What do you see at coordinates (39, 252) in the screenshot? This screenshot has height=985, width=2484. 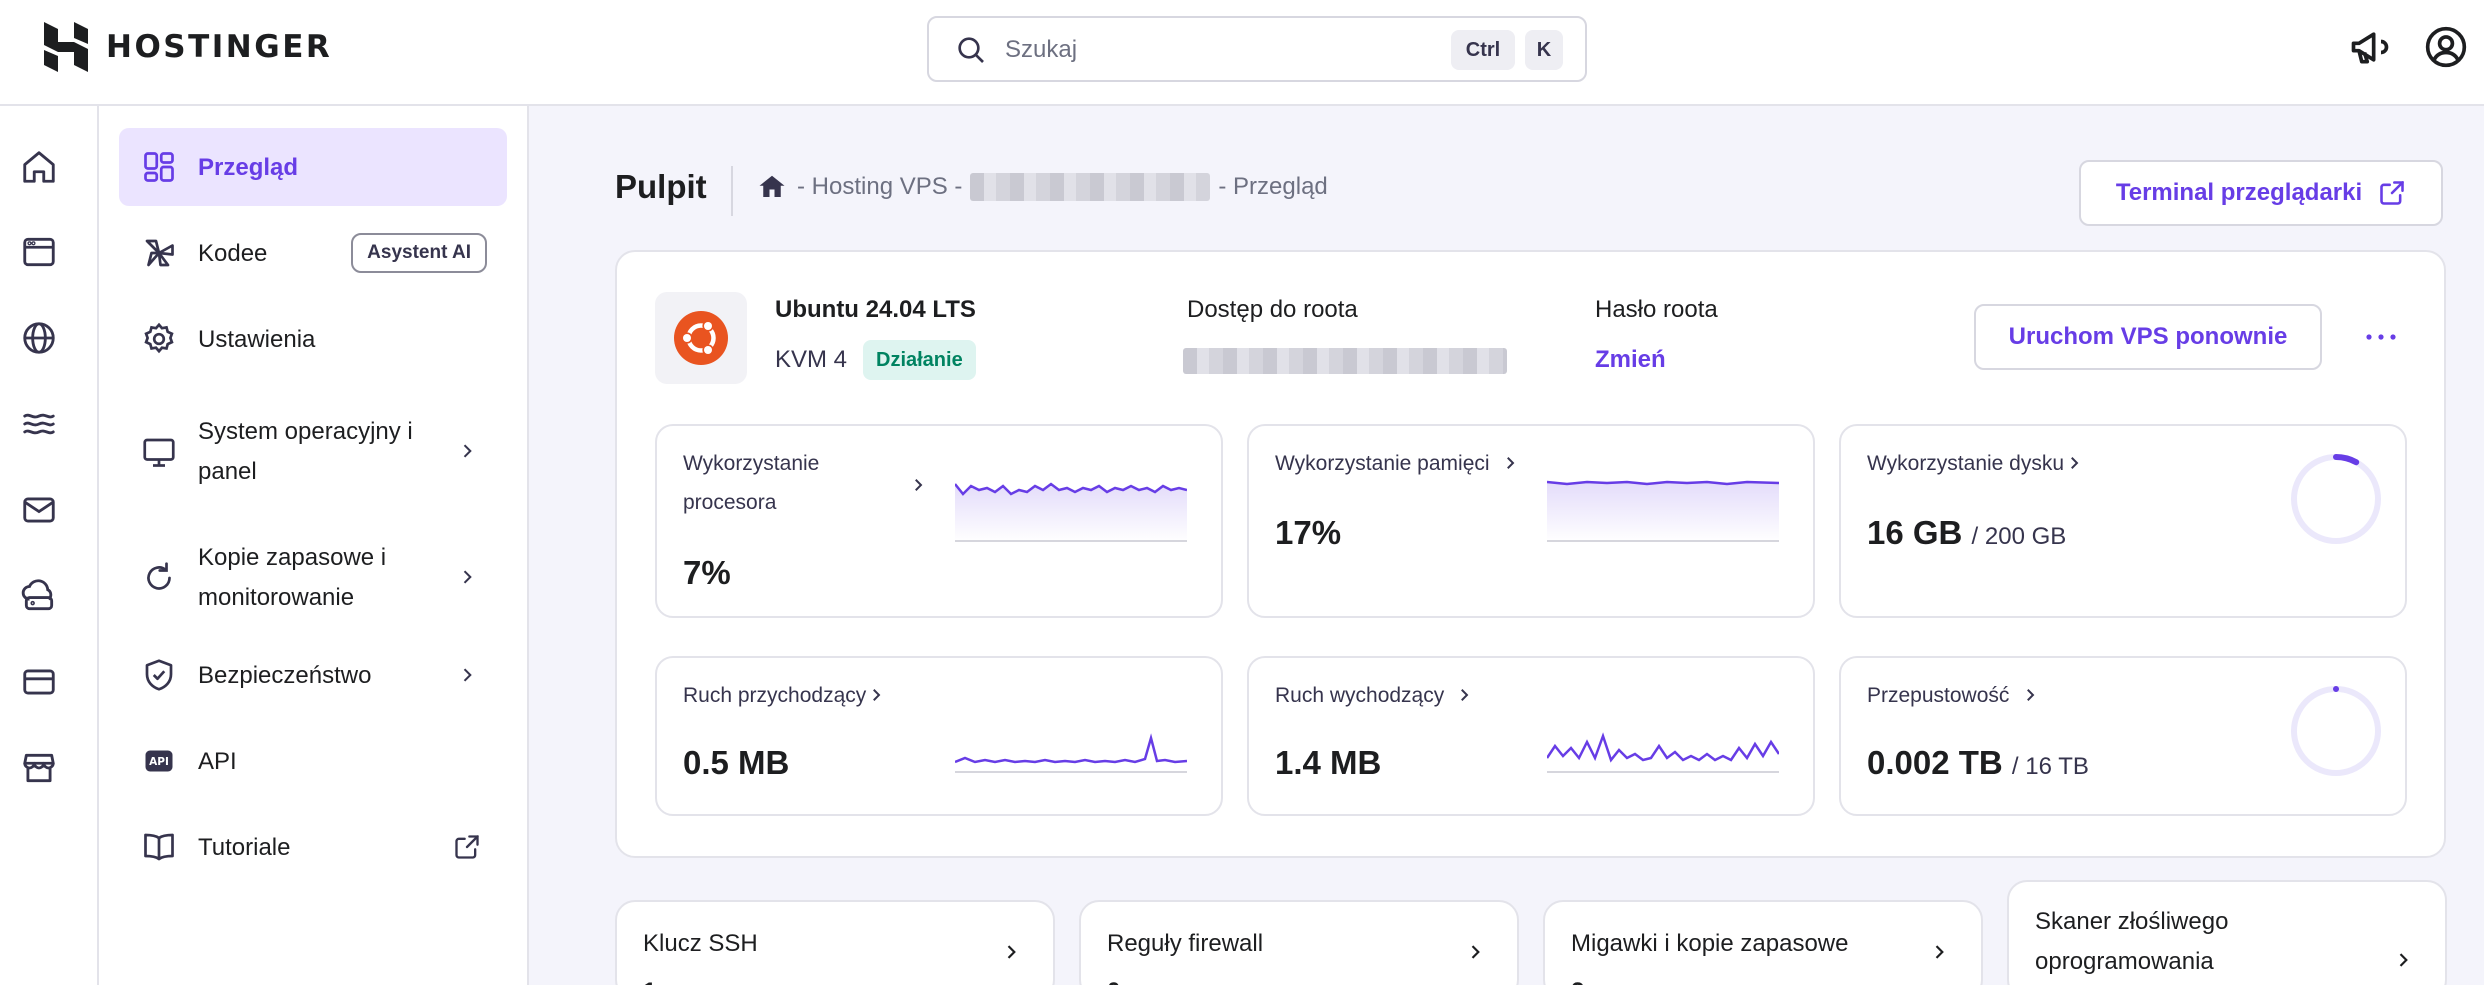 I see `website-icon` at bounding box center [39, 252].